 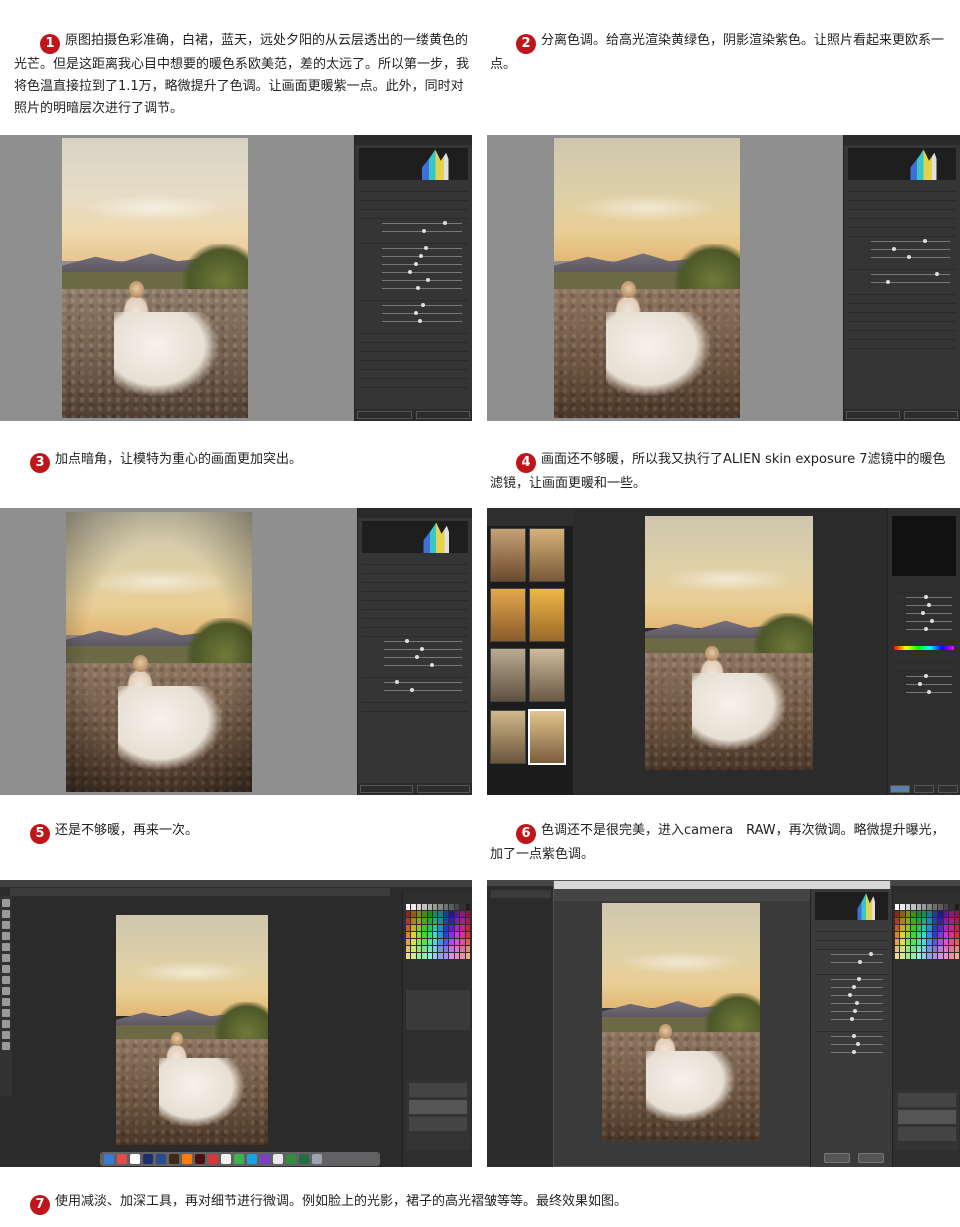 What do you see at coordinates (902, 241) in the screenshot?
I see `highlight-hue-slider` at bounding box center [902, 241].